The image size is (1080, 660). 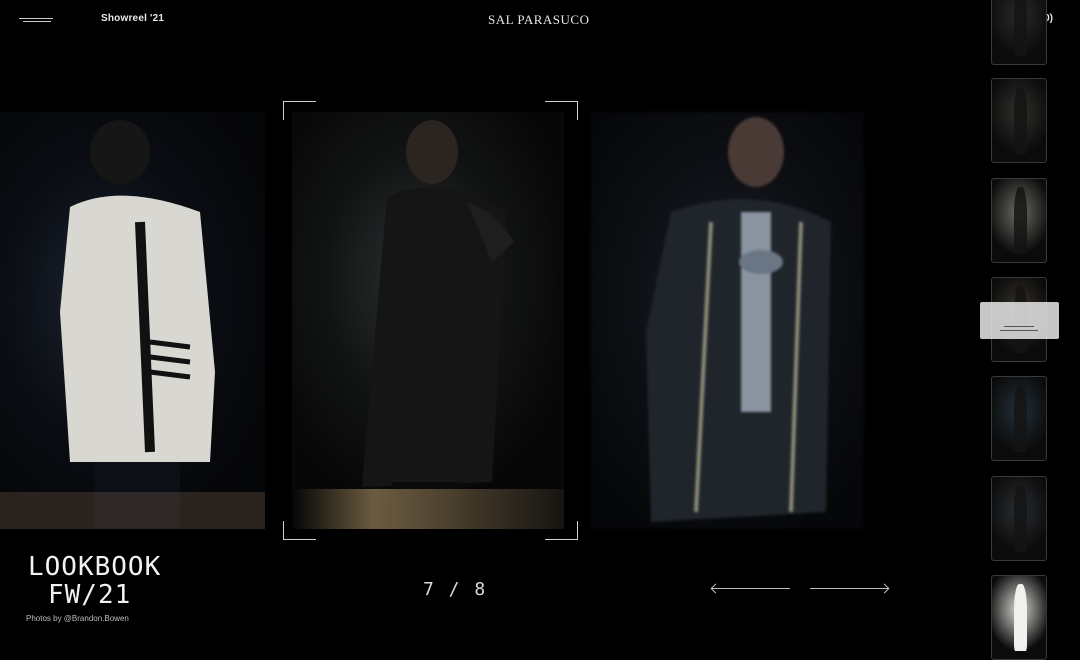 I want to click on floor-light, so click(x=428, y=509).